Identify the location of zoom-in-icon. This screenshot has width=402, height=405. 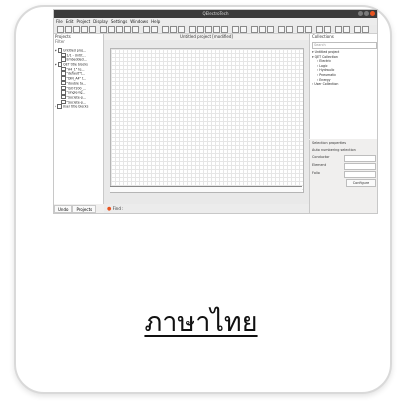
(254, 29).